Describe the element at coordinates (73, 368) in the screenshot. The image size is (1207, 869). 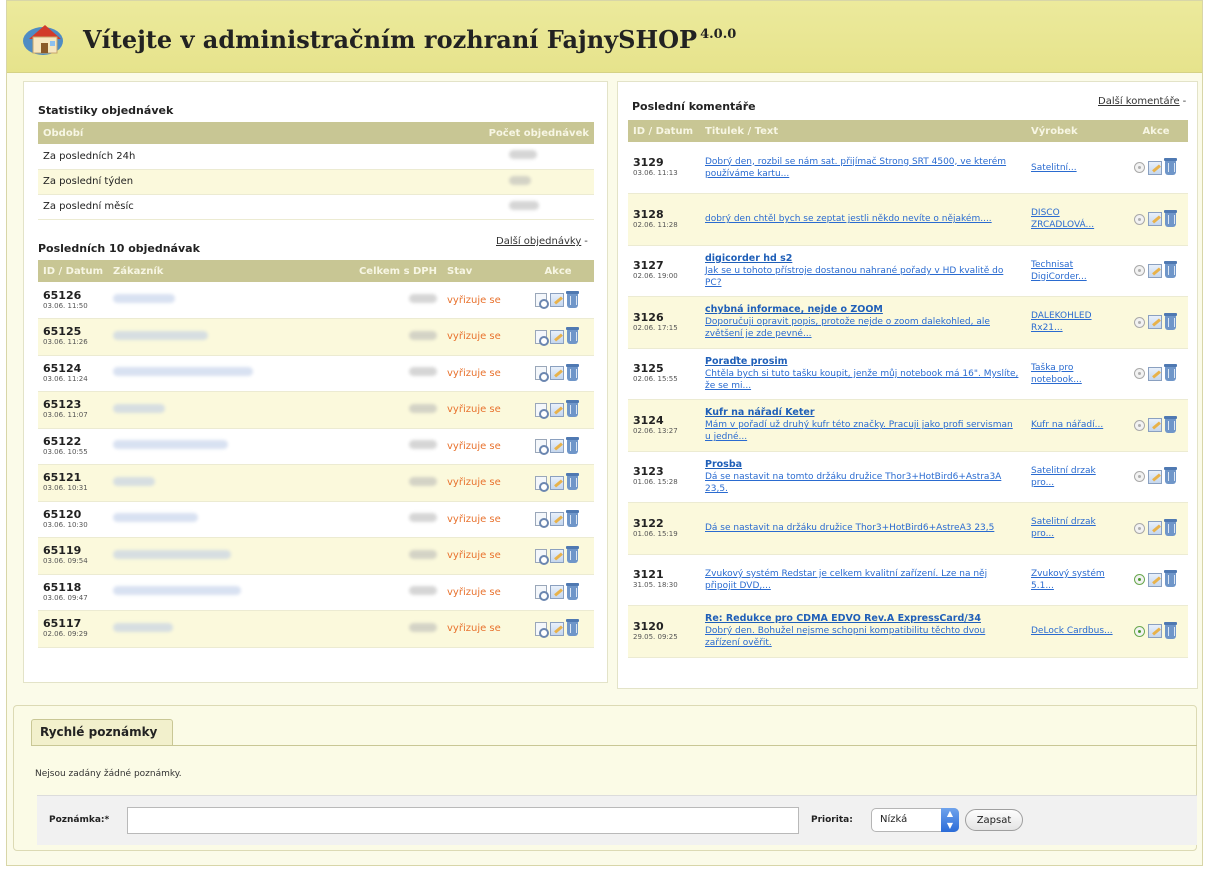
I see `order-id: 65124` at that location.